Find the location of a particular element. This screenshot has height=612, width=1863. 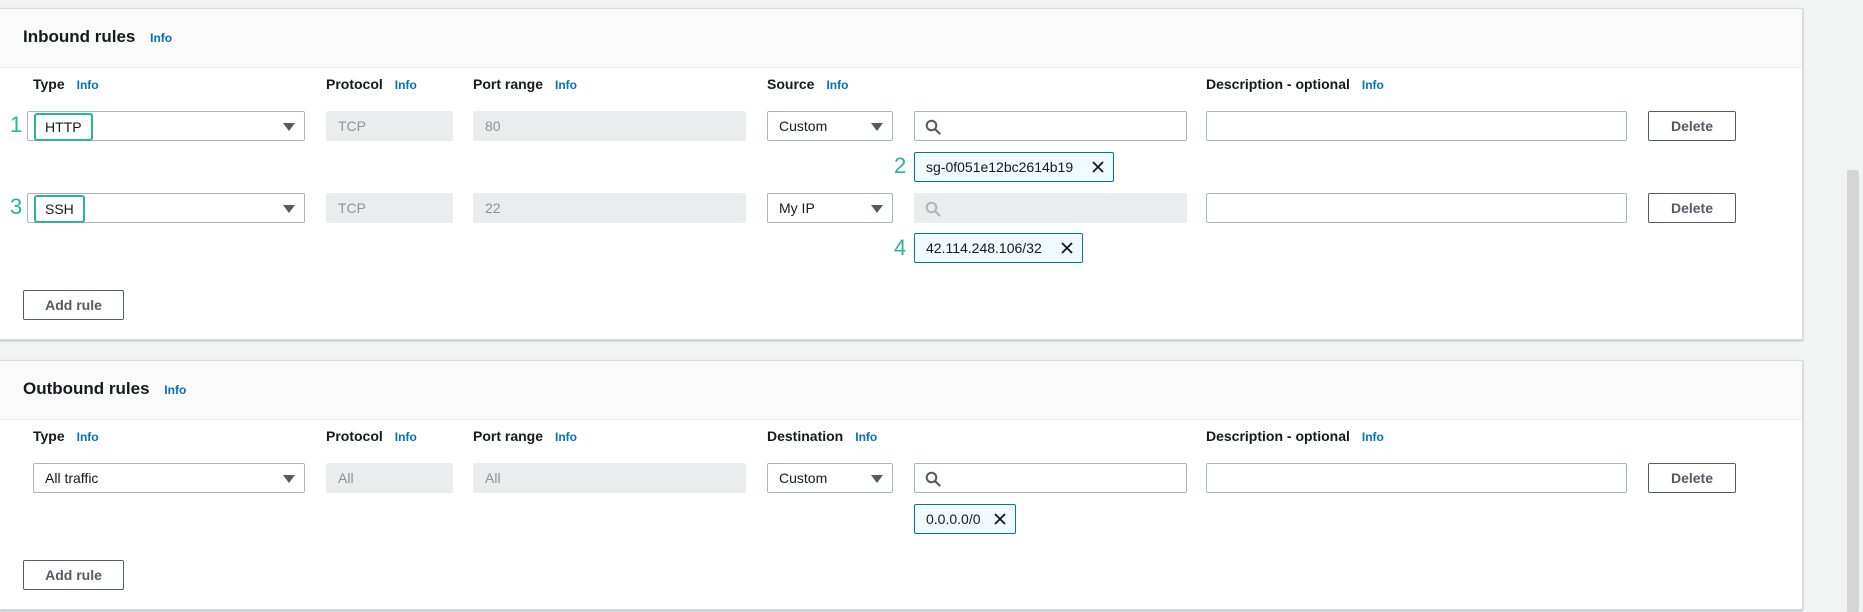

inbound-rule-source-token-label: sg-0f051e12bc2614b19 is located at coordinates (1000, 167).